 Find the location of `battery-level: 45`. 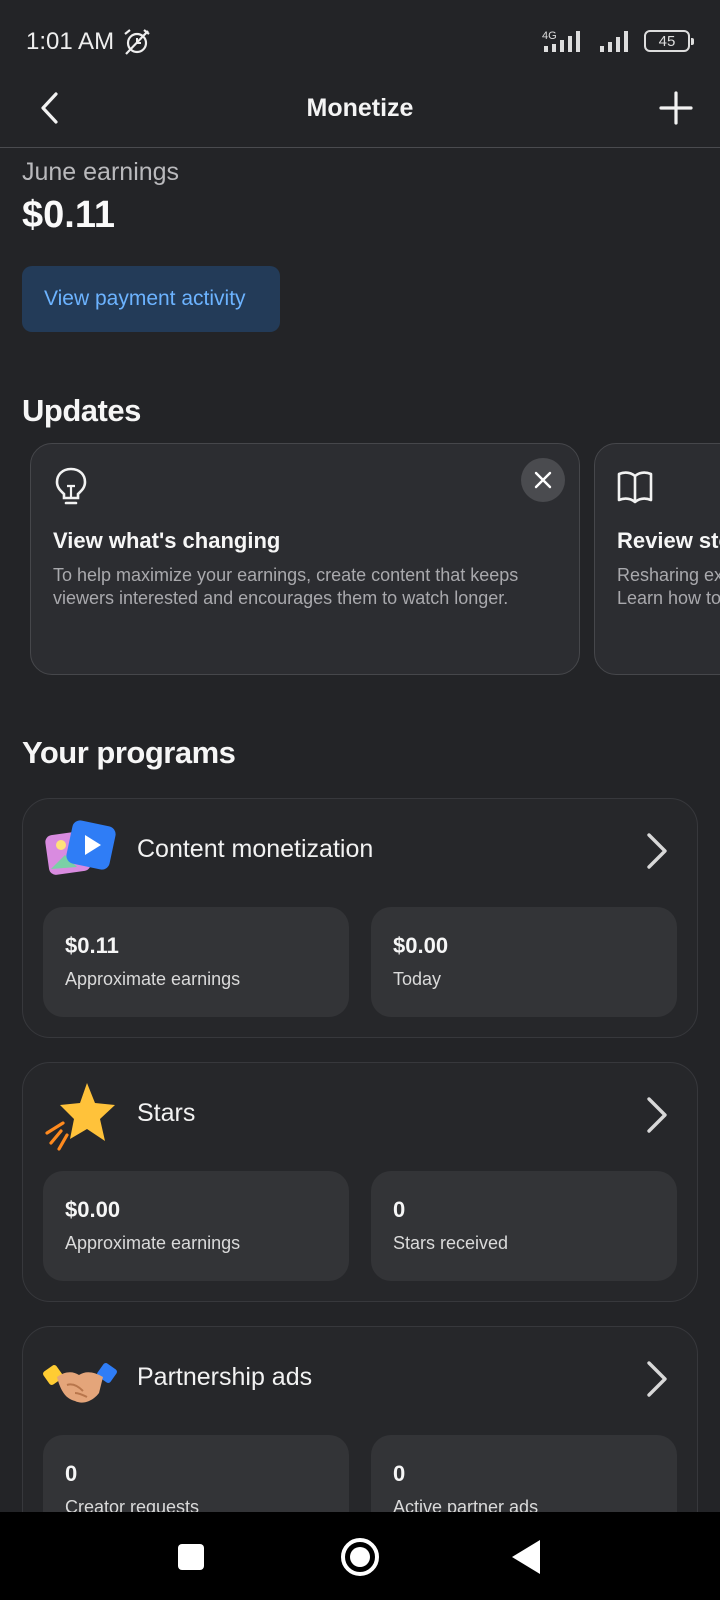

battery-level: 45 is located at coordinates (667, 41).